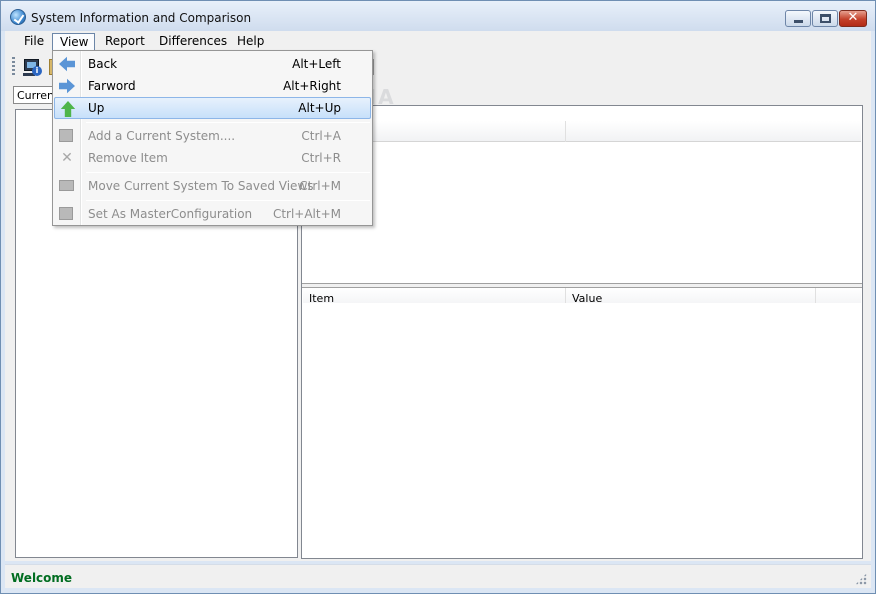 This screenshot has height=594, width=876. Describe the element at coordinates (212, 64) in the screenshot. I see `menu-item-back: Back Alt+Left` at that location.